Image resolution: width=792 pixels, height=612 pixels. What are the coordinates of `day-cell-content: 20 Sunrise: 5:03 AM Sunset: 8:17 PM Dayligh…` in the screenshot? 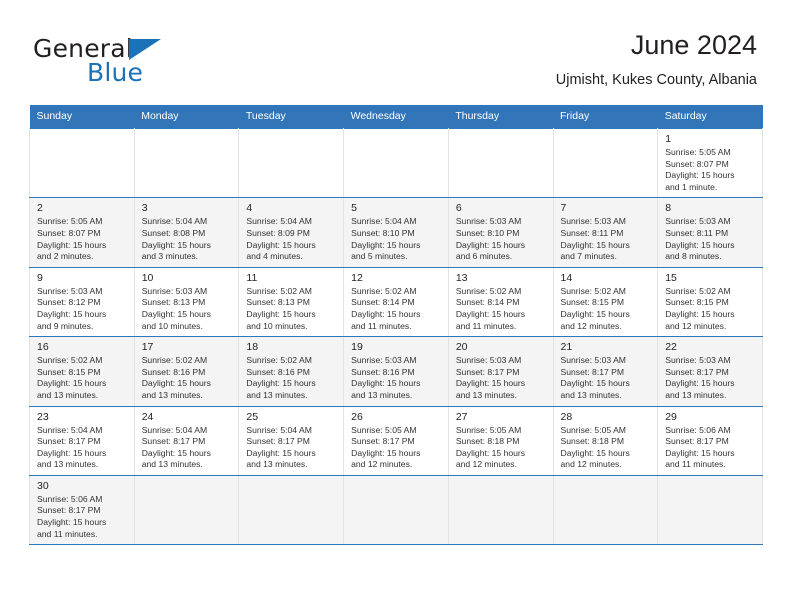 It's located at (501, 371).